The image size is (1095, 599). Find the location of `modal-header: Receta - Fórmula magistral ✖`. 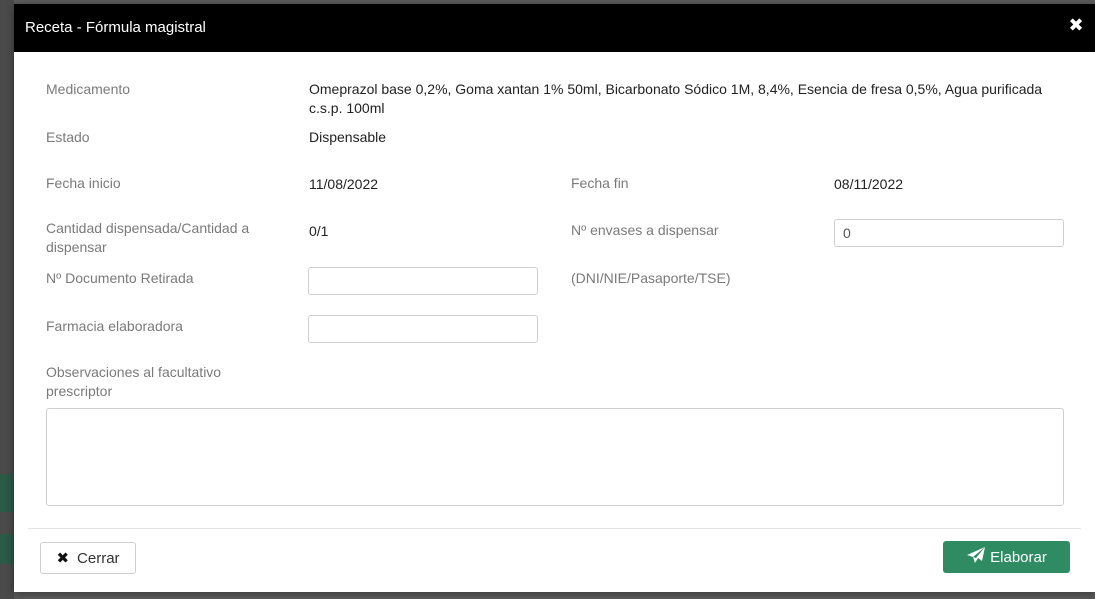

modal-header: Receta - Fórmula magistral ✖ is located at coordinates (554, 28).